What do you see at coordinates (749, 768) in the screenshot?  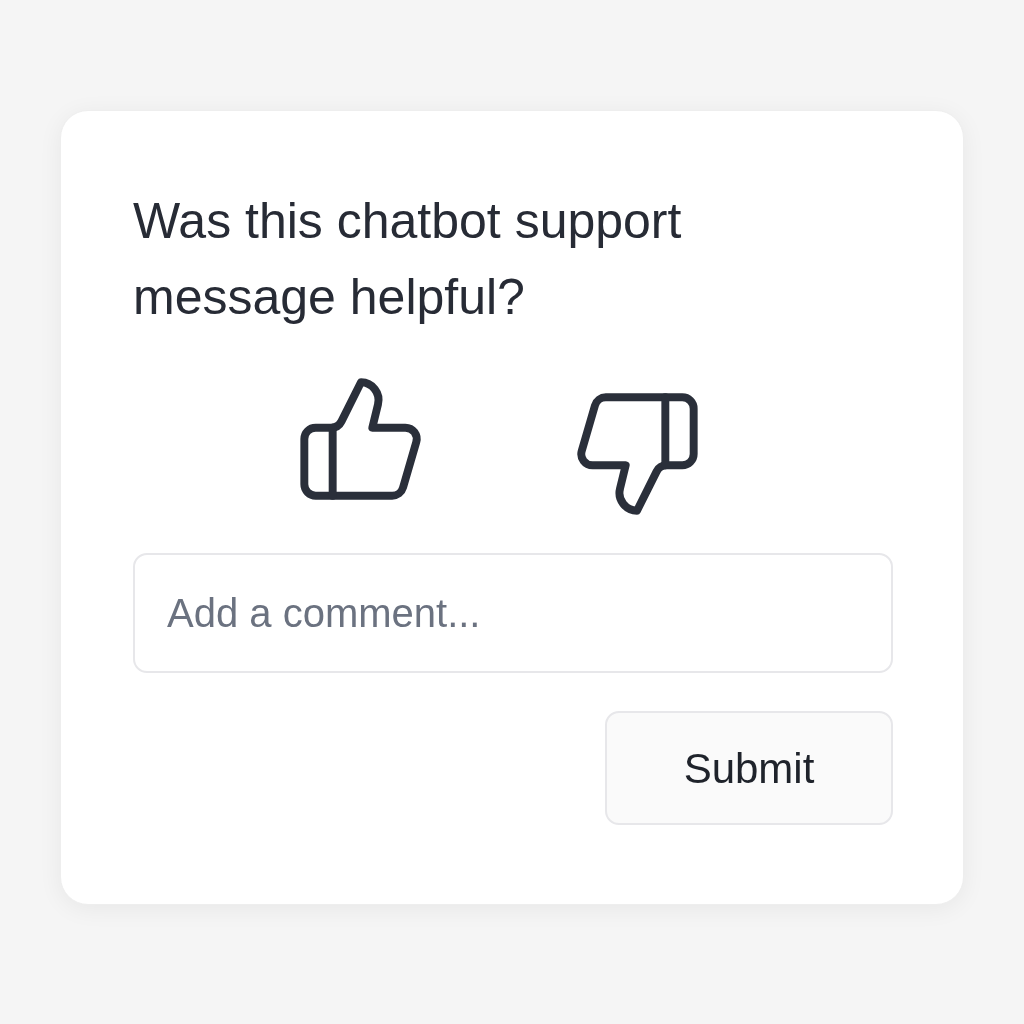 I see `submit-button: Submit` at bounding box center [749, 768].